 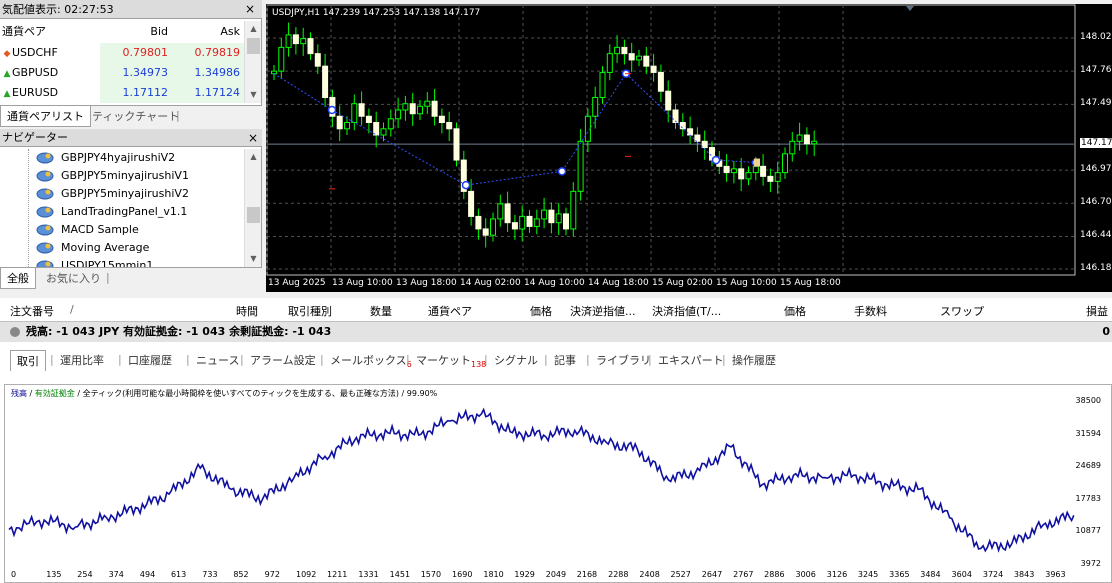 I want to click on col-symbol: 通貨ペア, so click(x=450, y=311).